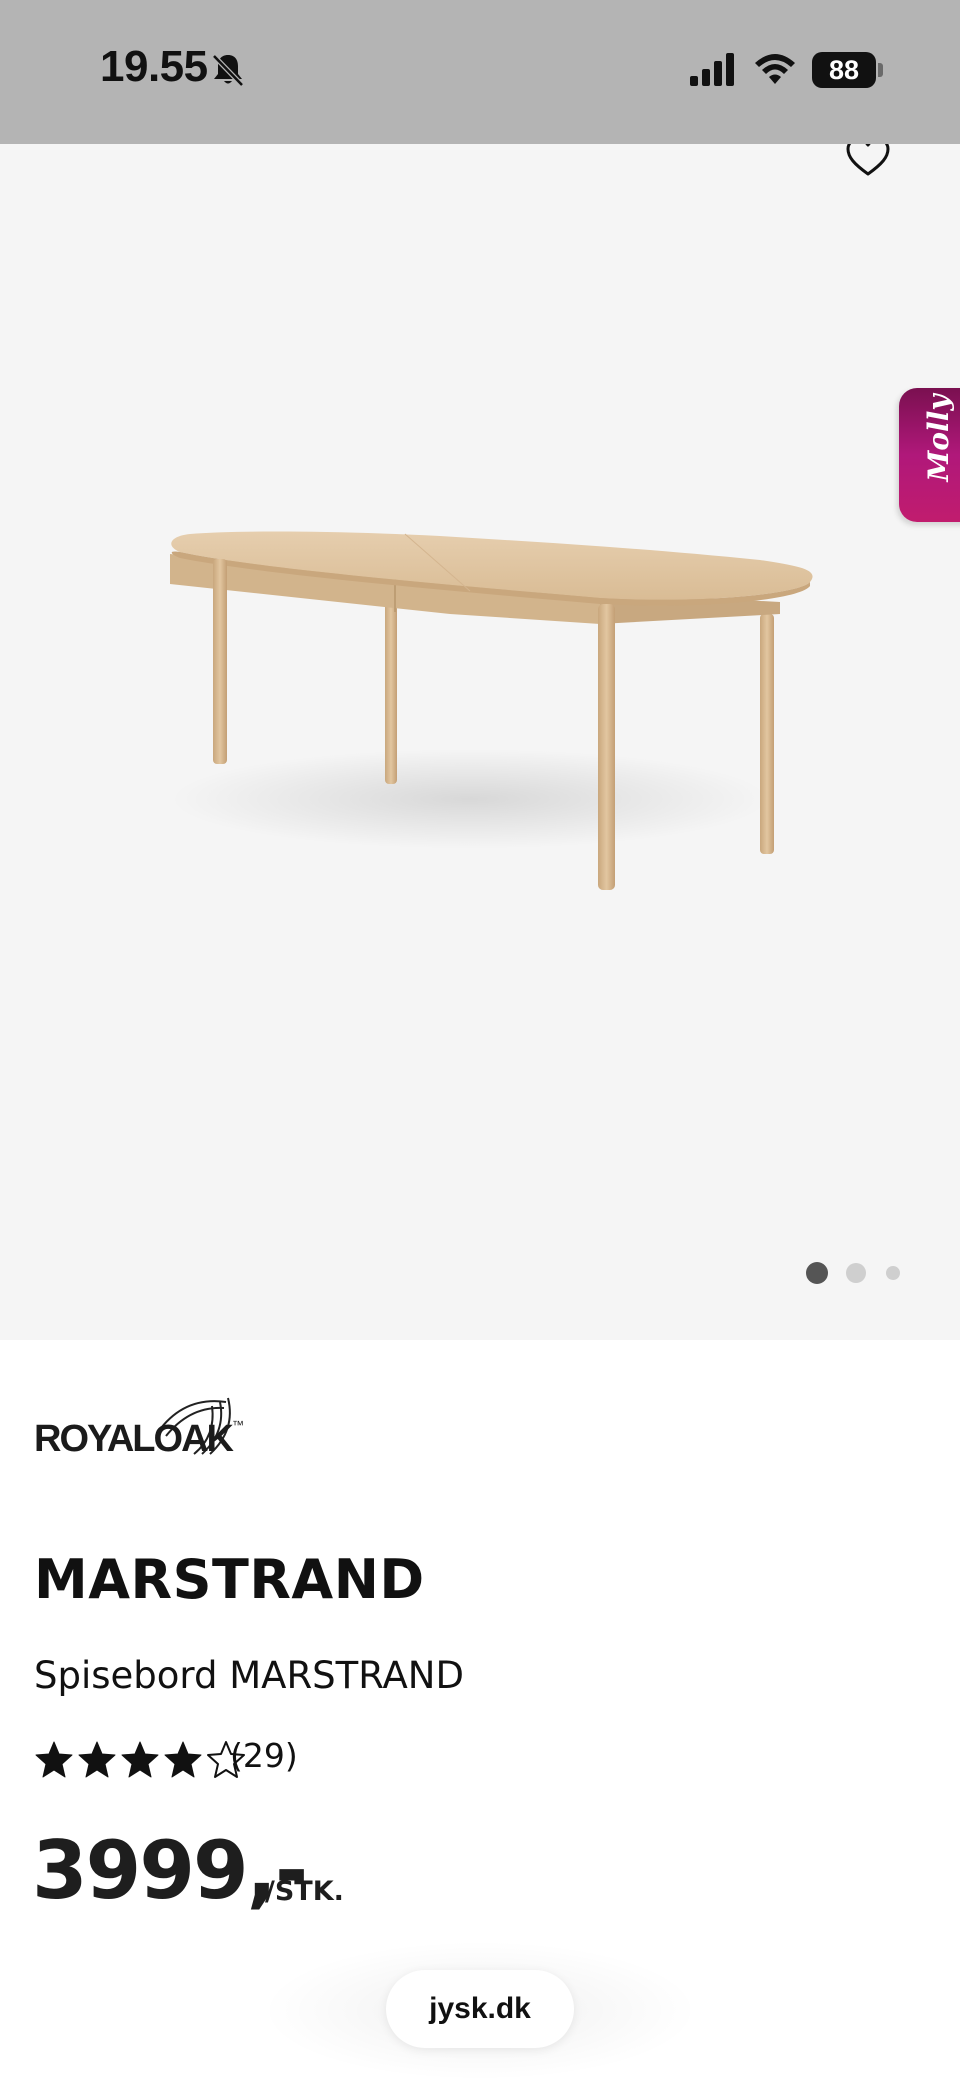  What do you see at coordinates (154, 66) in the screenshot?
I see `status-time: 19.55` at bounding box center [154, 66].